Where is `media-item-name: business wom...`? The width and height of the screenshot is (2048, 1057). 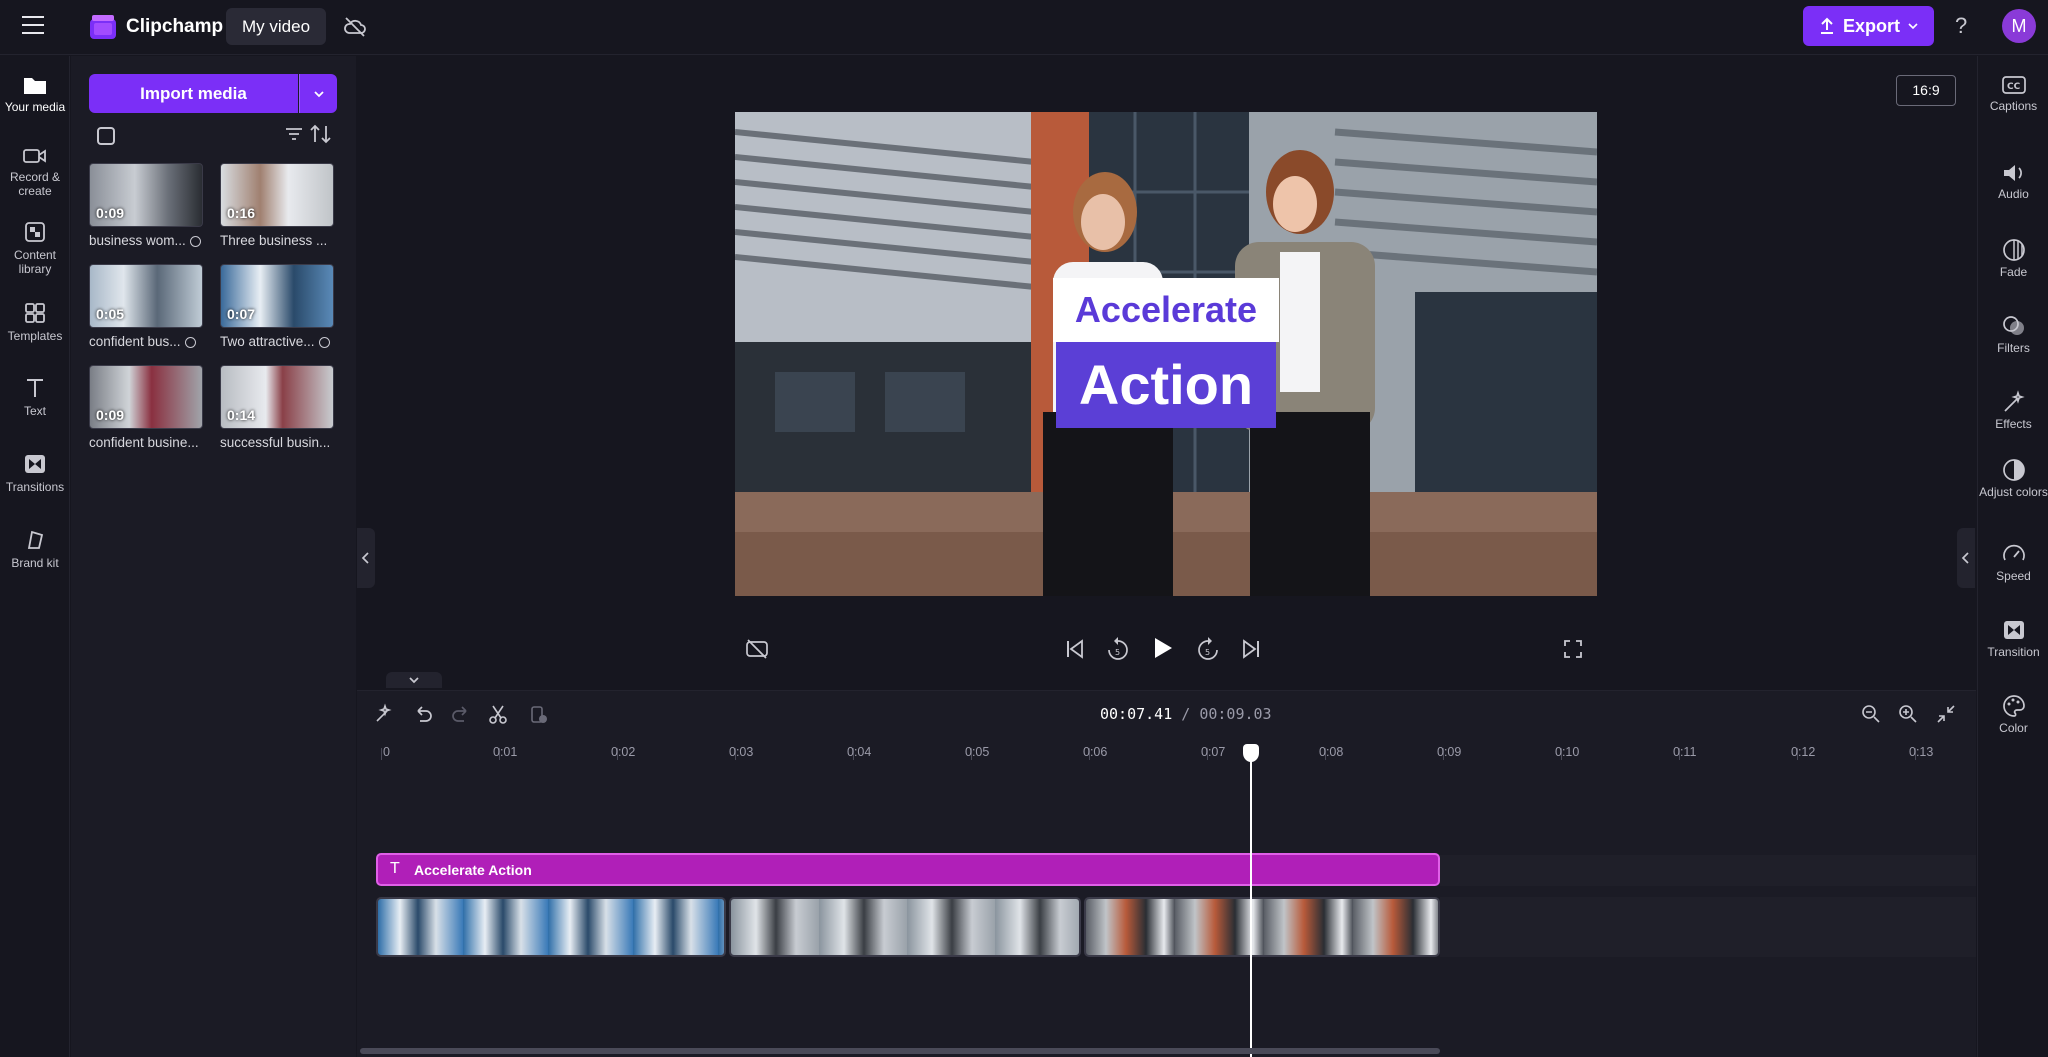
media-item-name: business wom... is located at coordinates (137, 240).